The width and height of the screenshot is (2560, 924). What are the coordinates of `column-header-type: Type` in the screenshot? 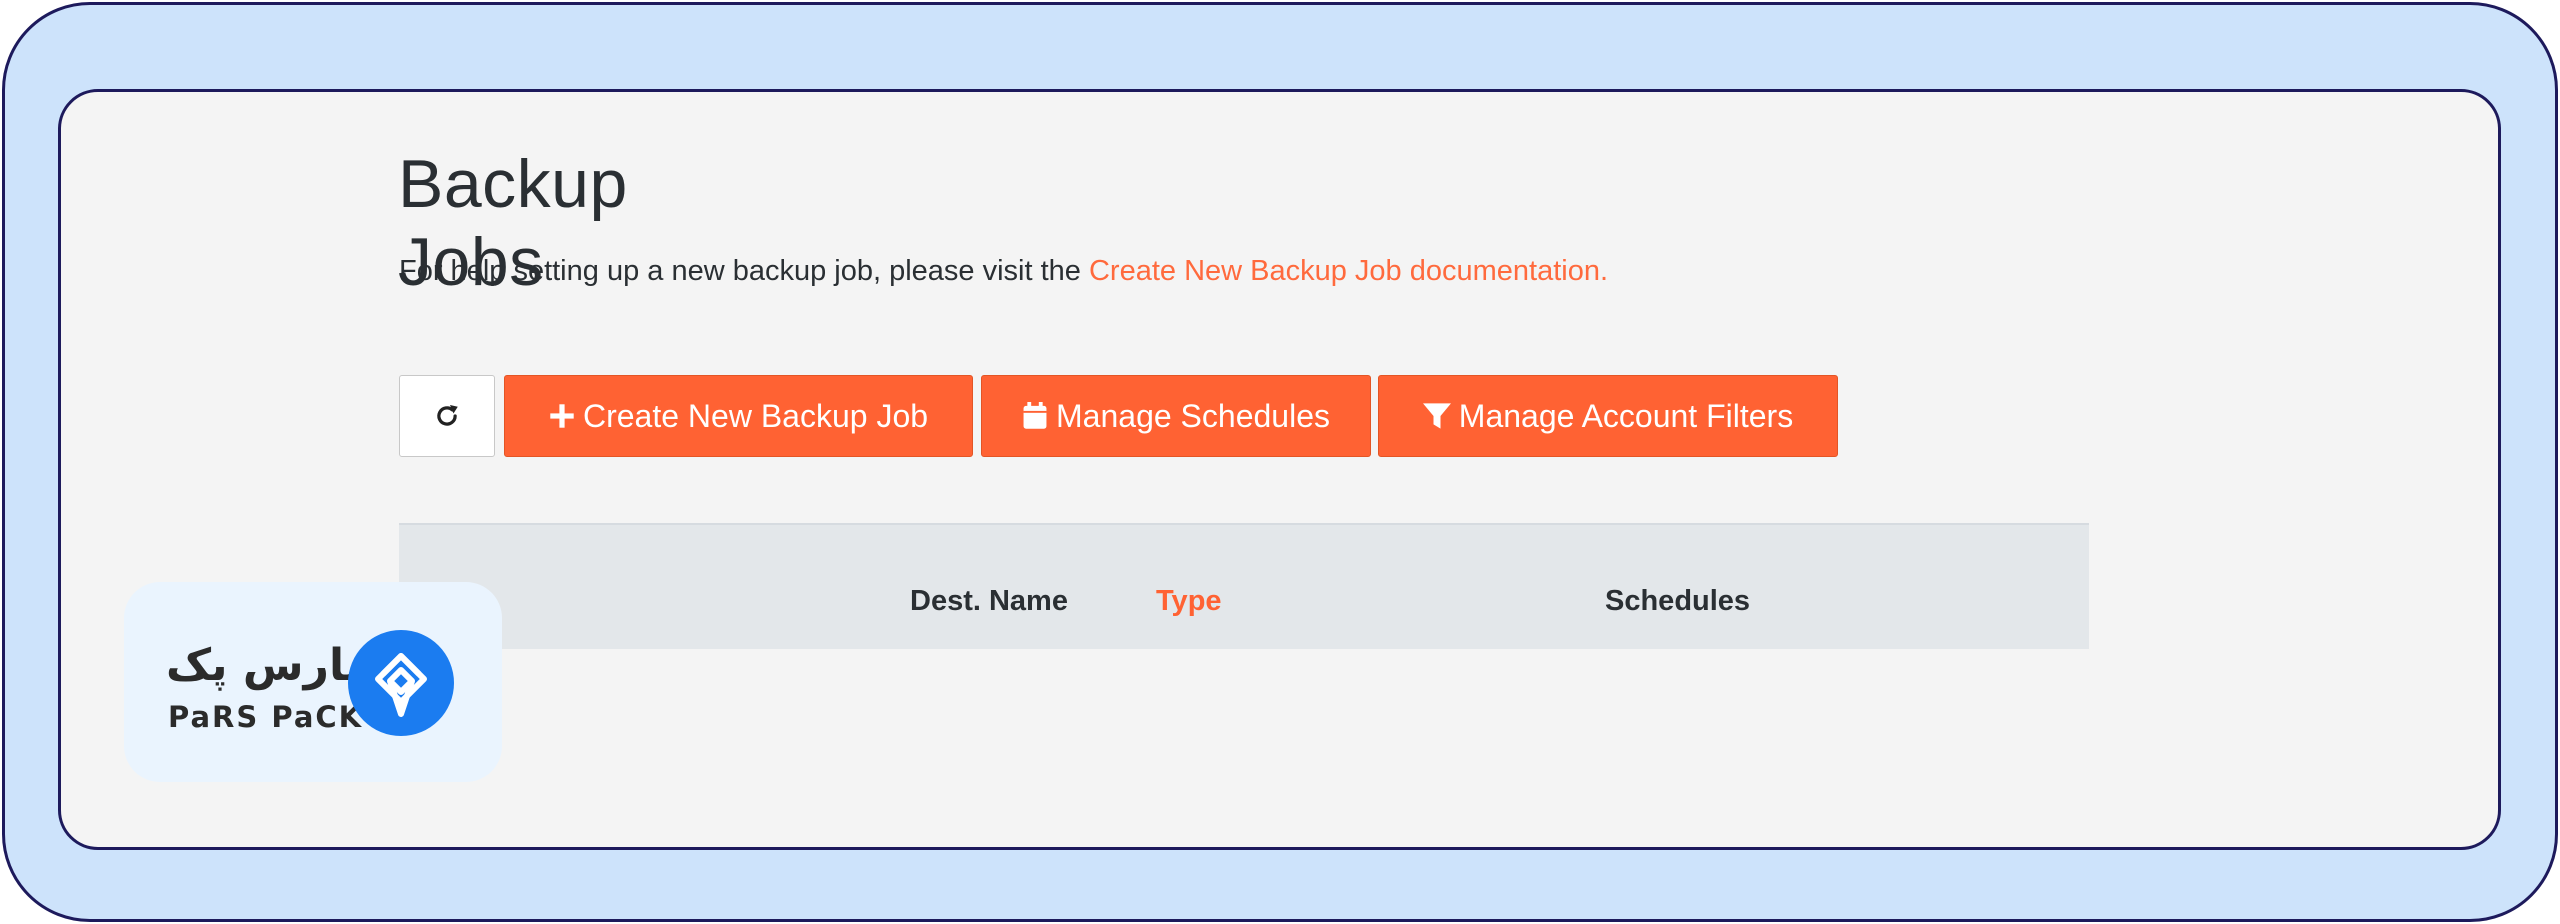 It's located at (1189, 601).